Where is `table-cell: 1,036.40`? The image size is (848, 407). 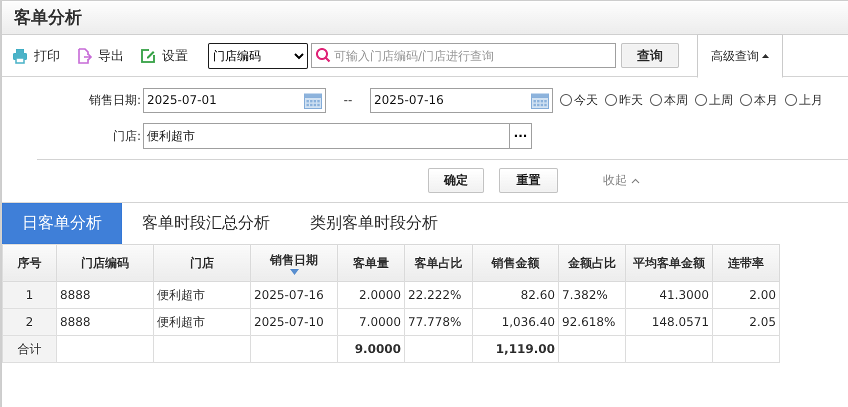 table-cell: 1,036.40 is located at coordinates (516, 322).